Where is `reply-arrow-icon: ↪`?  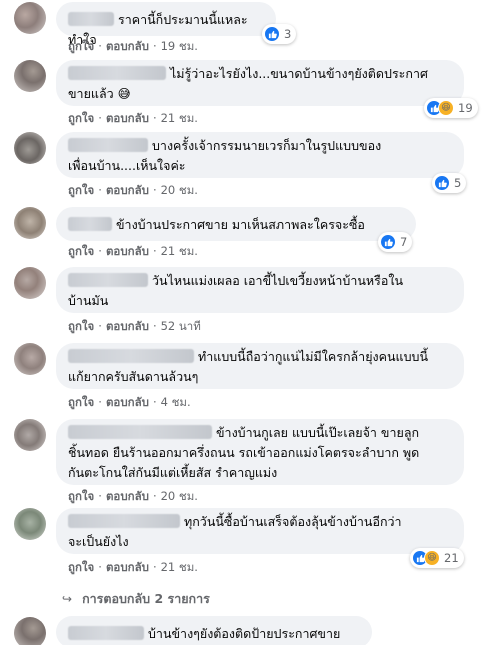
reply-arrow-icon: ↪ is located at coordinates (67, 599).